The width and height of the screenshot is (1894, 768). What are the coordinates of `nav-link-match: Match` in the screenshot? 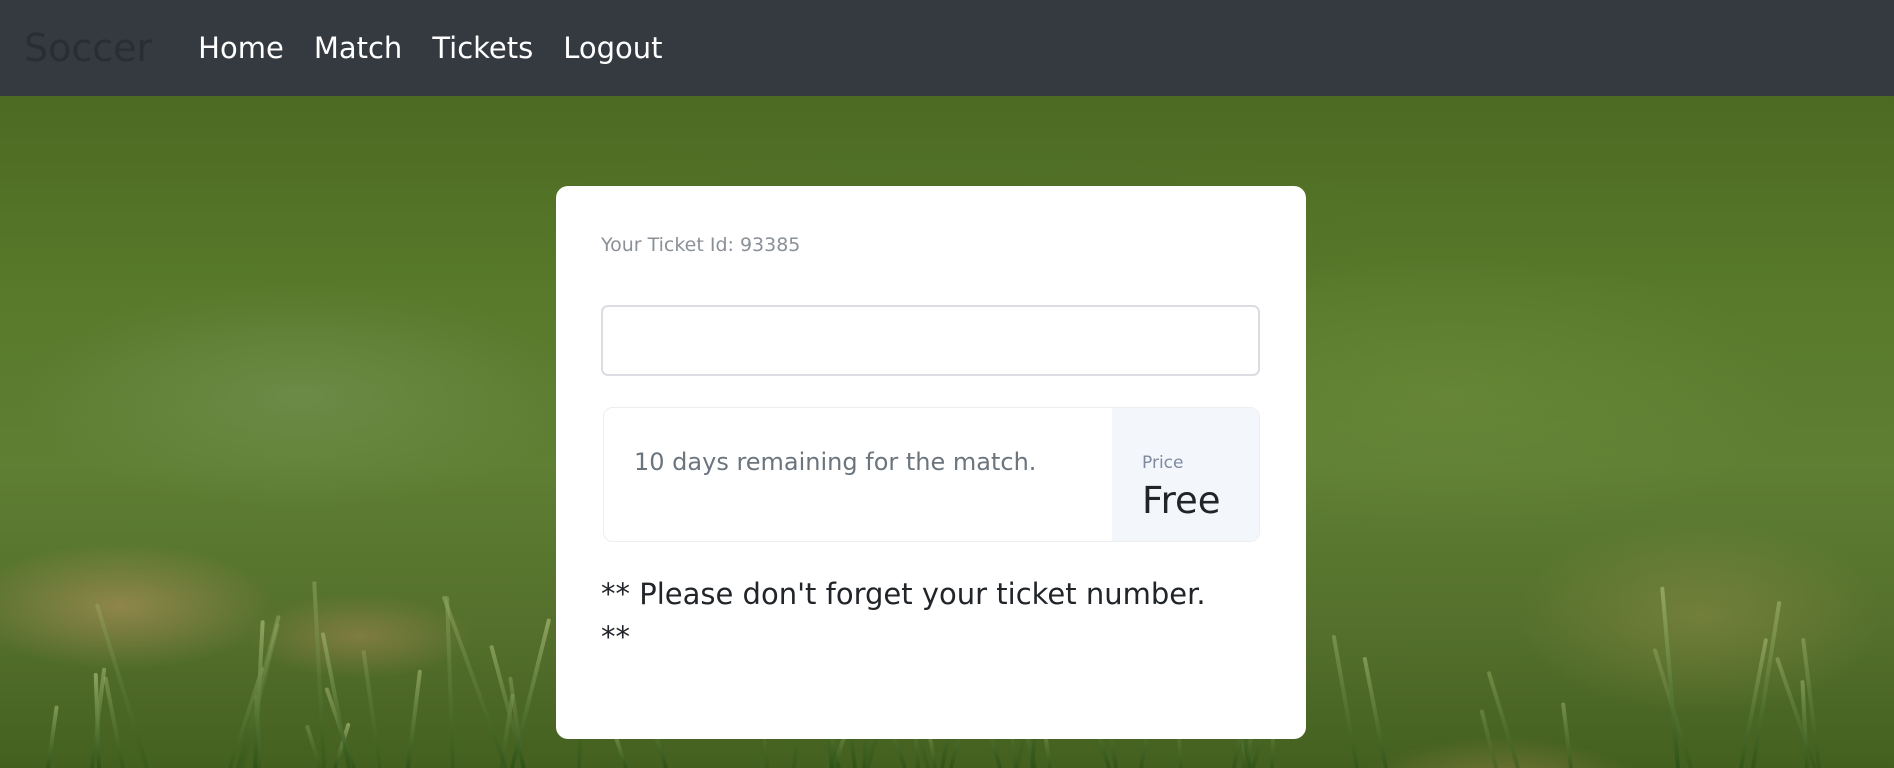 It's located at (358, 48).